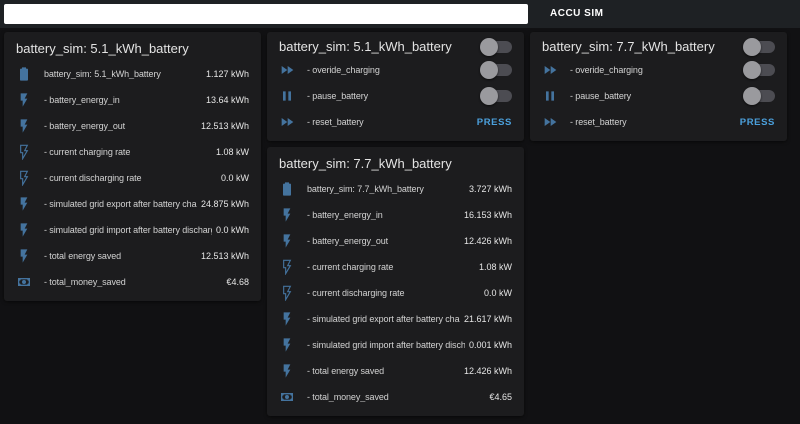 The height and width of the screenshot is (424, 800). What do you see at coordinates (102, 74) in the screenshot?
I see `entity-name: battery_sim: 5.1_kWh_battery` at bounding box center [102, 74].